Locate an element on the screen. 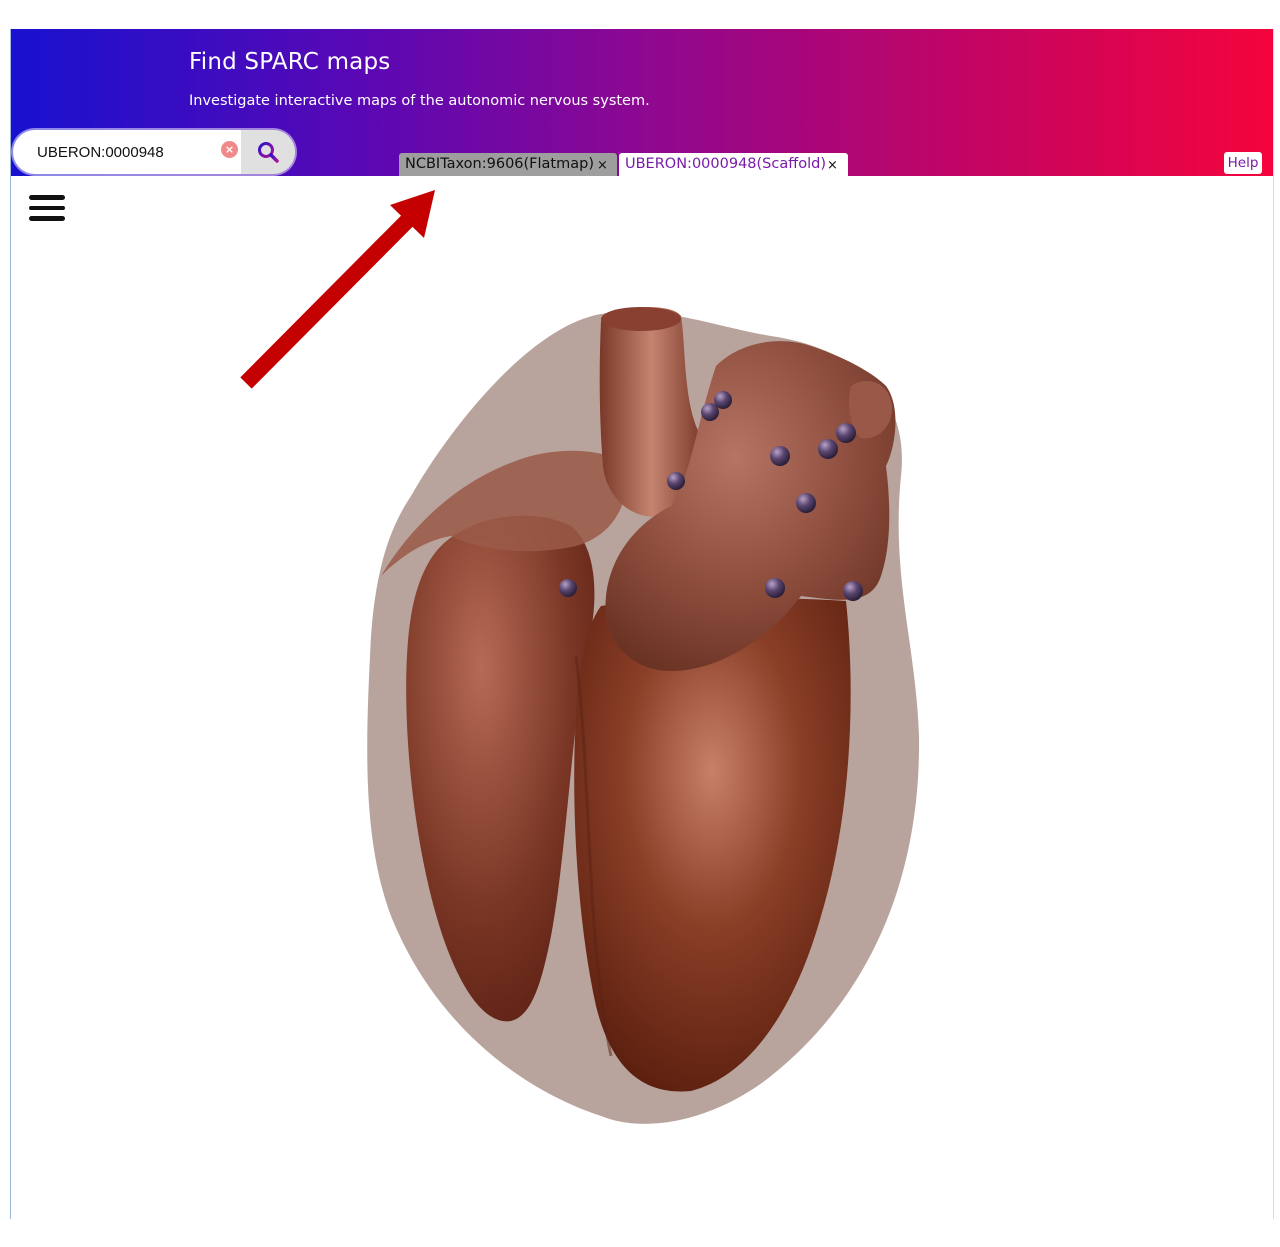 The width and height of the screenshot is (1280, 1247). tab-flatmap: NCBITaxon:9606(Flatmap) × is located at coordinates (508, 164).